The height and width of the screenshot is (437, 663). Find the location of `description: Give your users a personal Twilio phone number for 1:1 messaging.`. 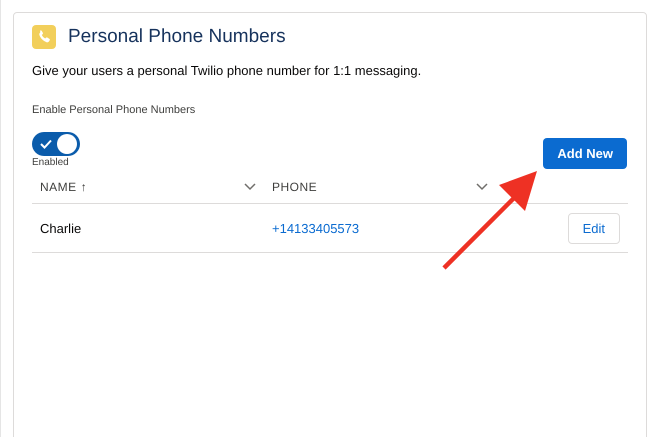

description: Give your users a personal Twilio phone number for 1:1 messaging. is located at coordinates (227, 70).